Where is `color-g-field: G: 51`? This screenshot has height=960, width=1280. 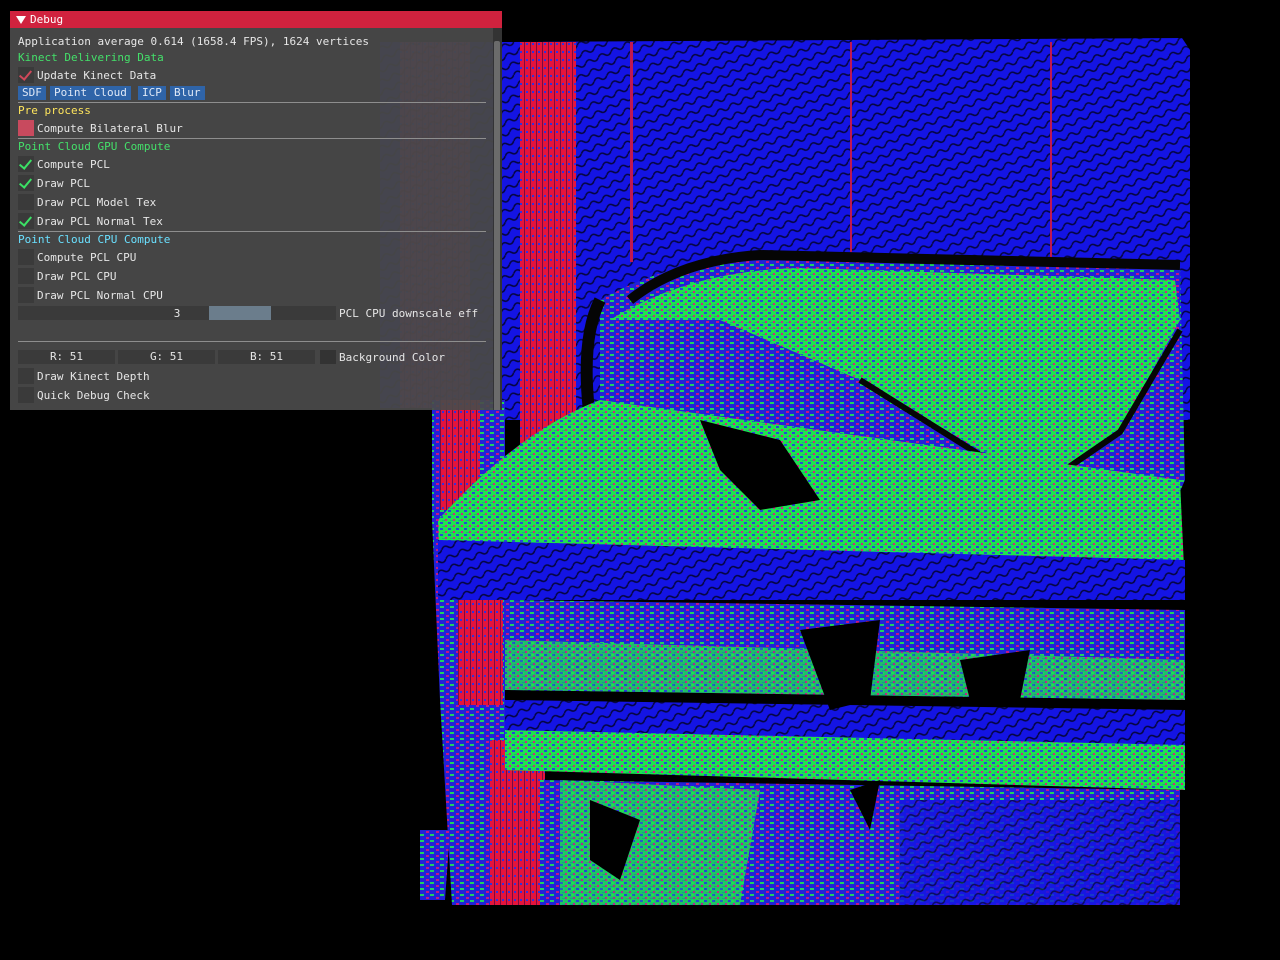
color-g-field: G: 51 is located at coordinates (166, 357).